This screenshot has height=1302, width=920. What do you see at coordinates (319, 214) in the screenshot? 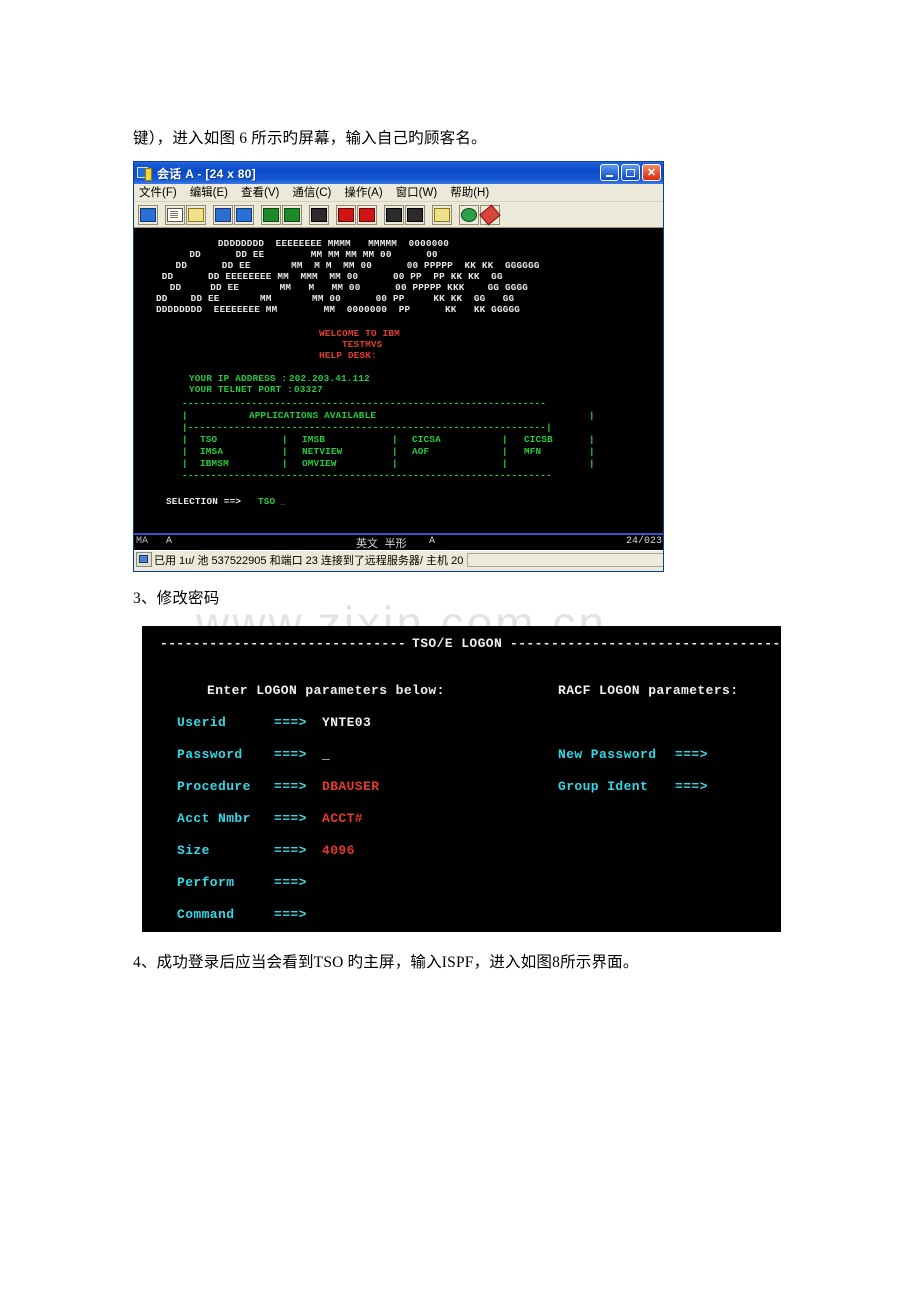
I see `keyboard-setup-icon` at bounding box center [319, 214].